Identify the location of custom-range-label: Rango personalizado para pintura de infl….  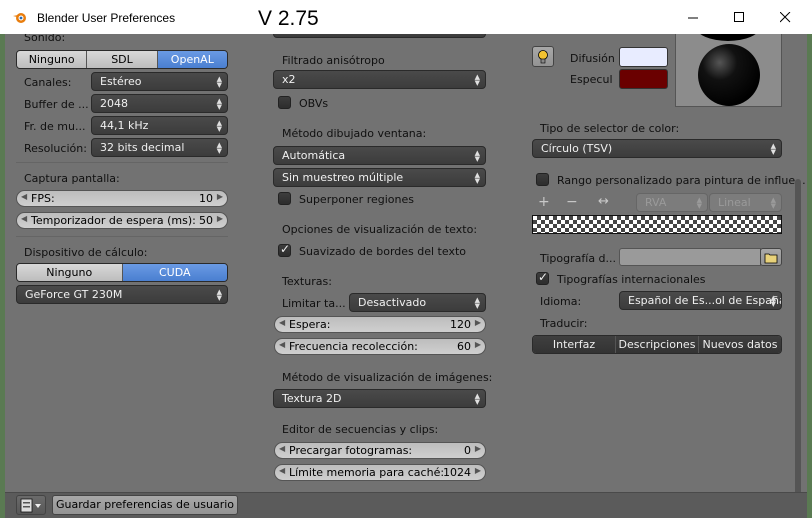
(681, 180).